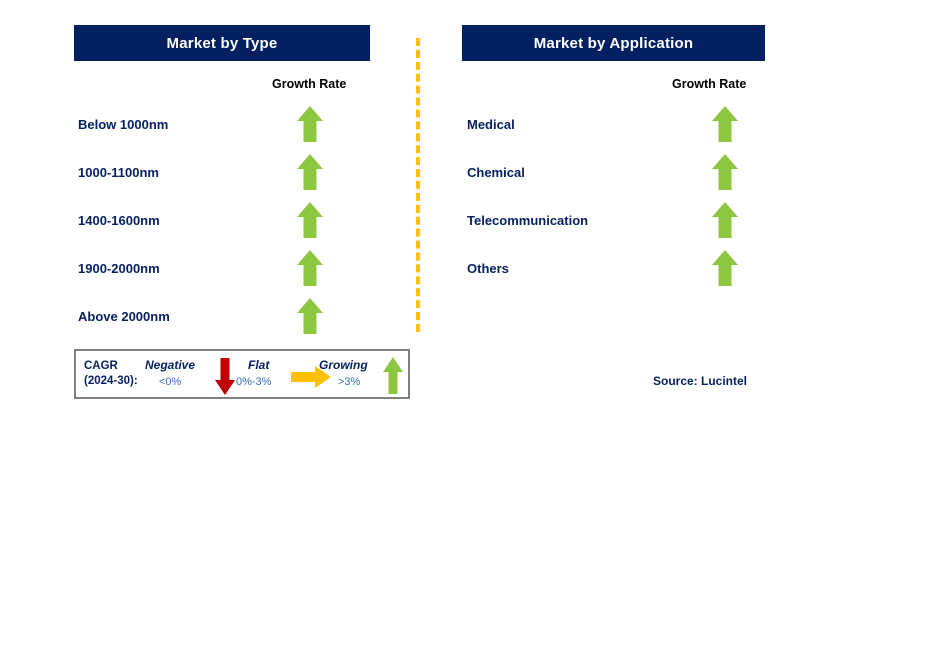 Image resolution: width=945 pixels, height=653 pixels. I want to click on legend-negative-title: Negative, so click(170, 365).